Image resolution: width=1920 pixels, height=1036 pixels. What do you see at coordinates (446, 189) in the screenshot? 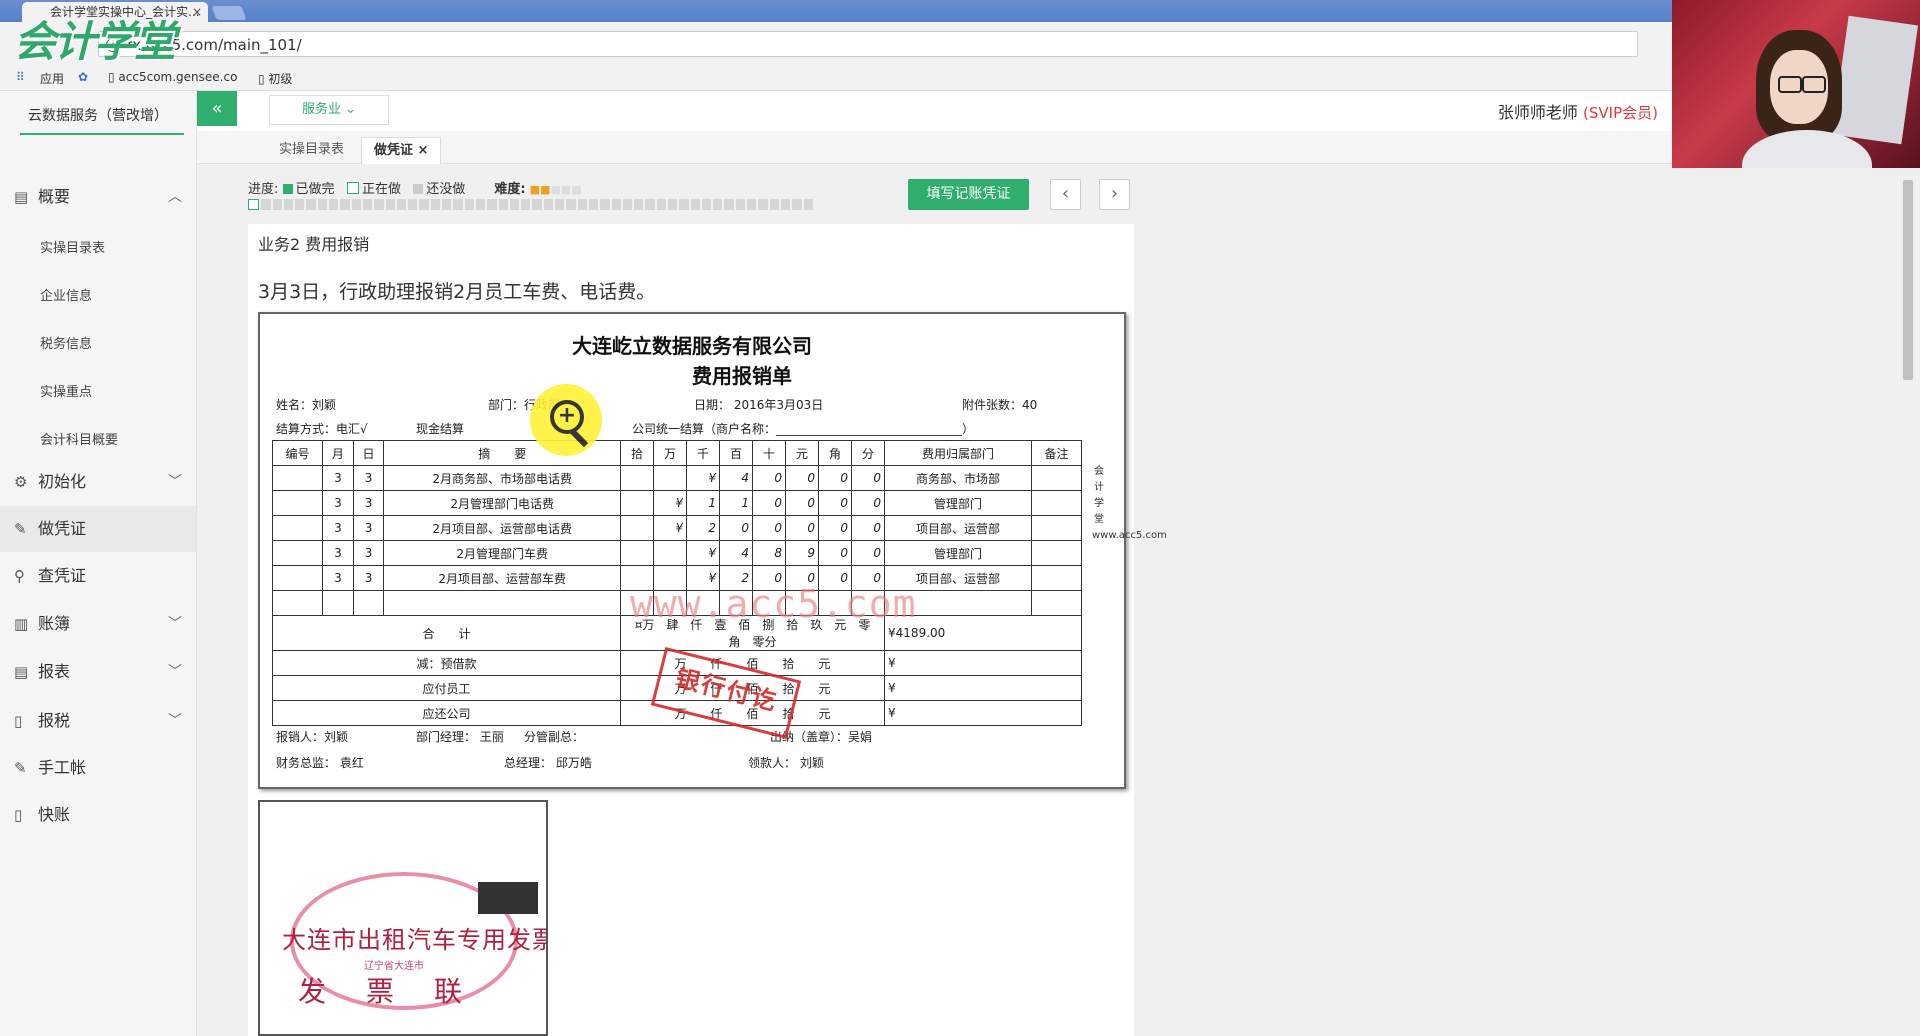
I see `progress-todo: 还没做` at bounding box center [446, 189].